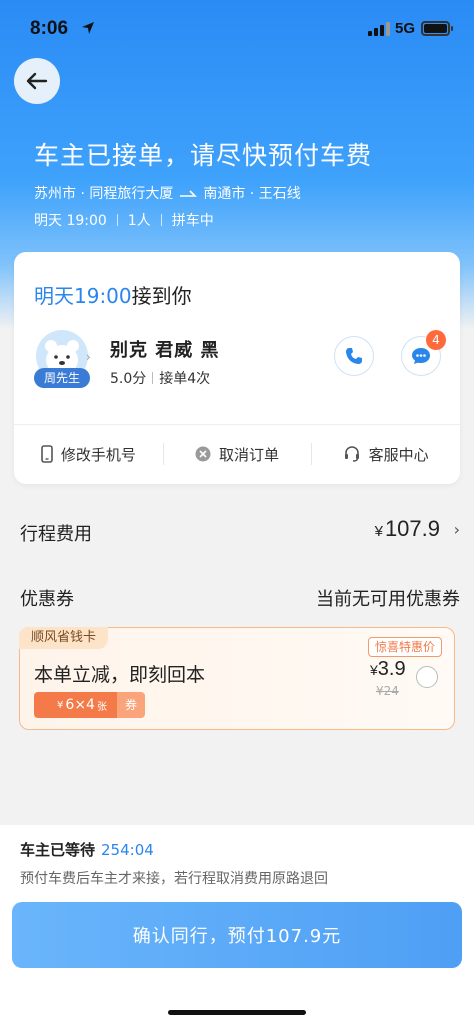  What do you see at coordinates (165, 350) in the screenshot?
I see `driver-car: 别克 君威 黑` at bounding box center [165, 350].